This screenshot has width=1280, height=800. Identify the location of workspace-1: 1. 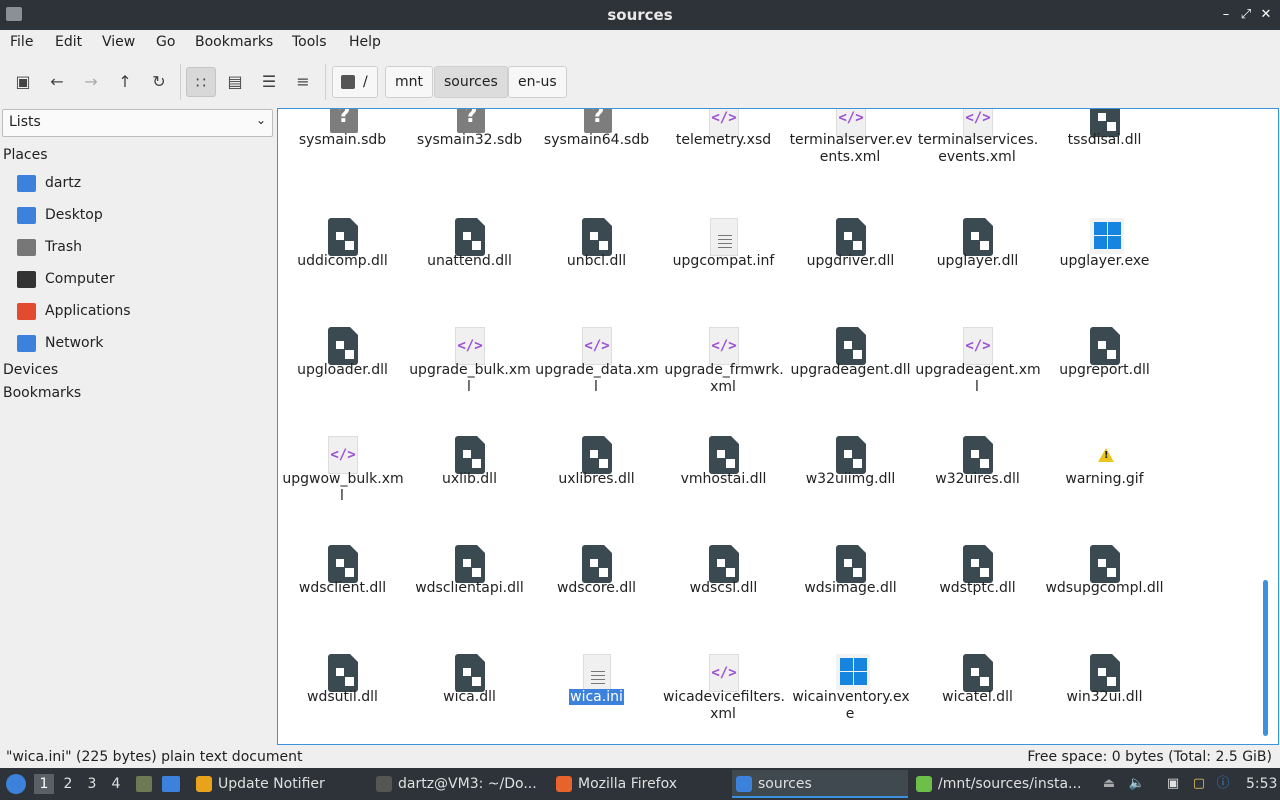
(44, 784).